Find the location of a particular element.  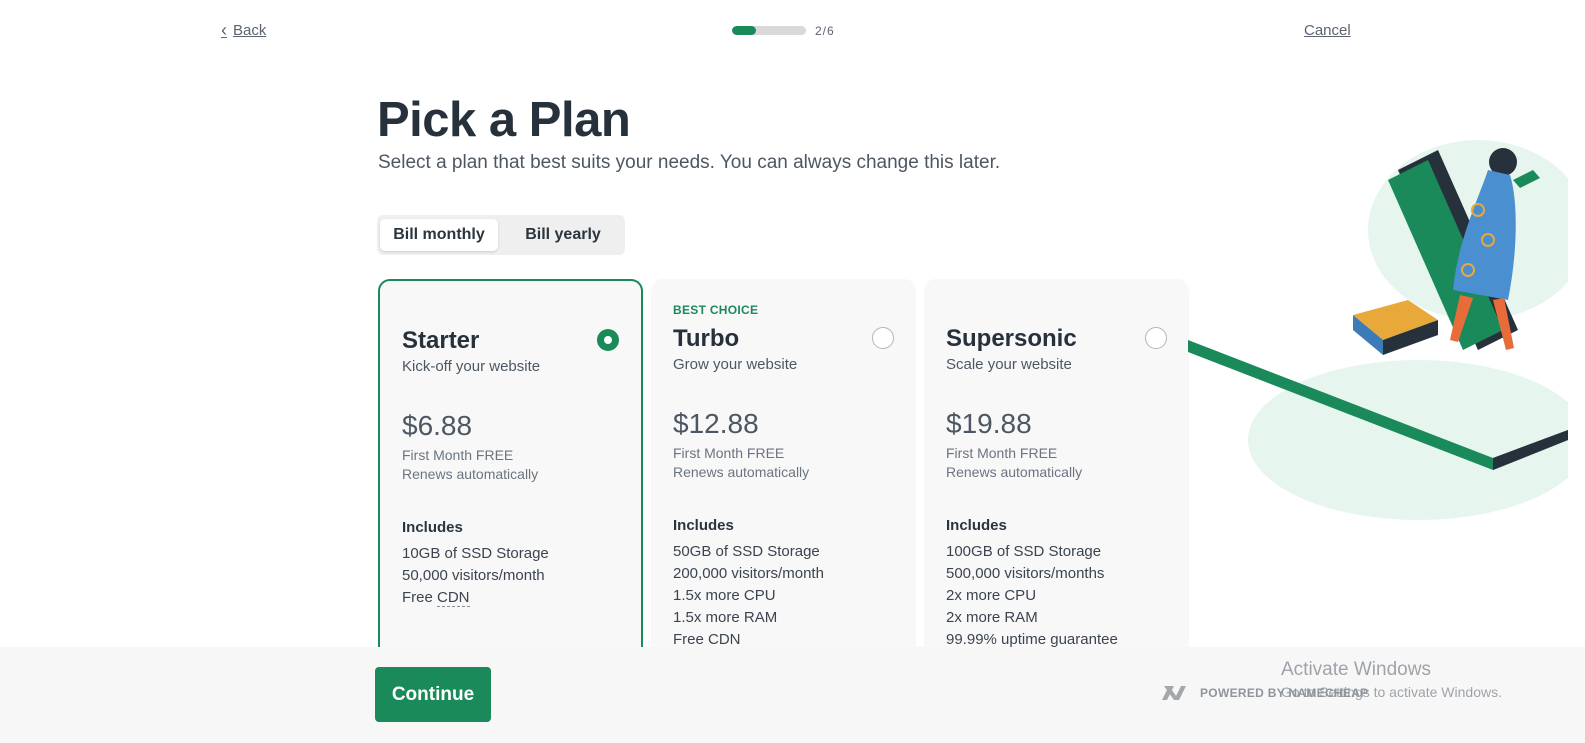

cdn-tooltip-term: CDN is located at coordinates (453, 598).